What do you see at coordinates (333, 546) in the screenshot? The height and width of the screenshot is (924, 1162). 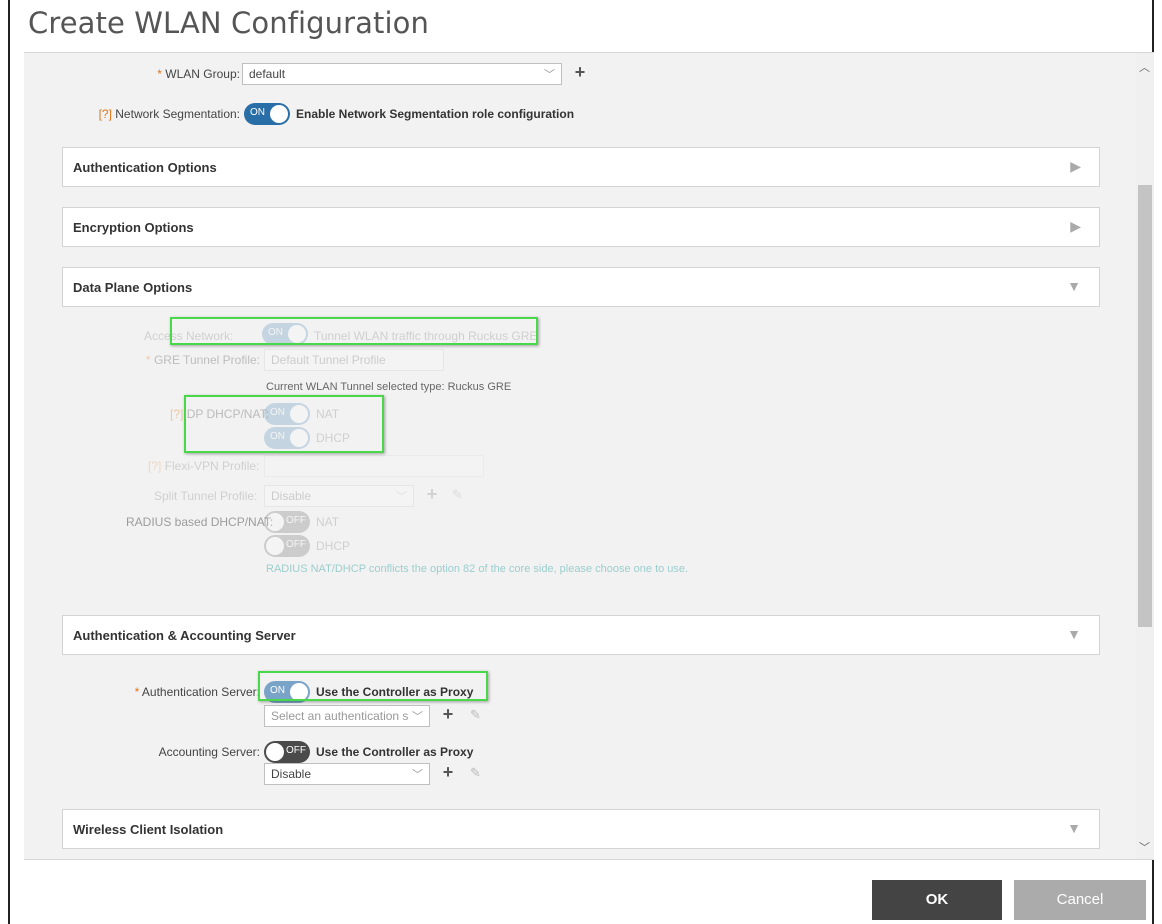 I see `radius-dhcp-text: DHCP` at bounding box center [333, 546].